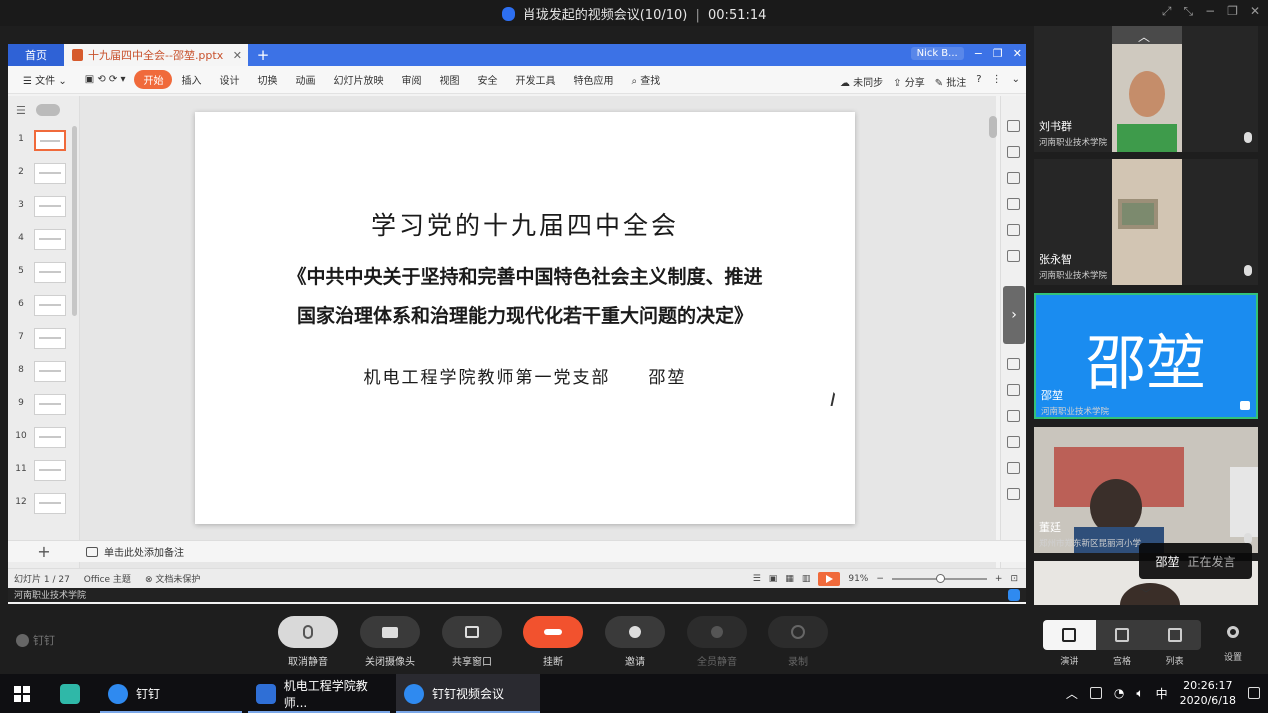 The image size is (1268, 713). Describe the element at coordinates (1014, 579) in the screenshot. I see `fit-window-icon: ⊡` at that location.